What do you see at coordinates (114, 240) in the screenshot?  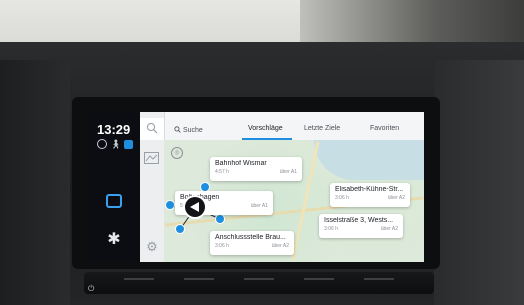 I see `gear-icon: ✱` at bounding box center [114, 240].